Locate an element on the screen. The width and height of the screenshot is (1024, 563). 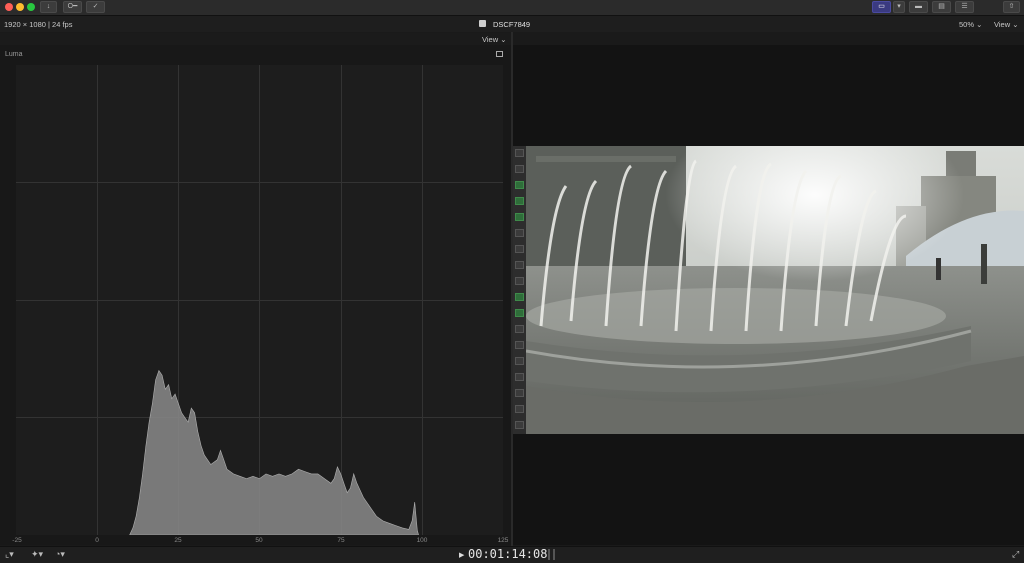
keywords-button: O━ is located at coordinates (72, 7).